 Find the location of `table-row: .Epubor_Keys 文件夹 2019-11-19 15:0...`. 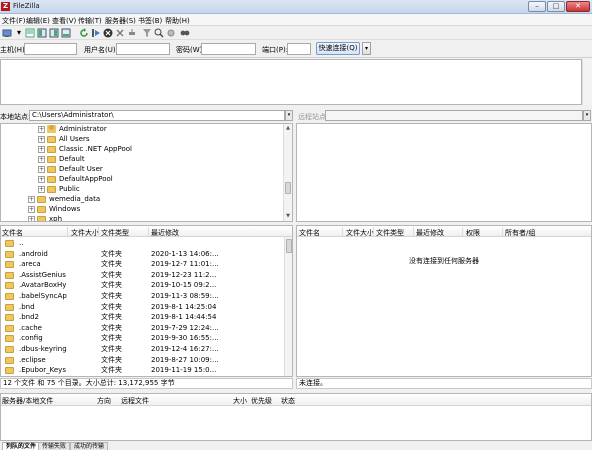

table-row: .Epubor_Keys 文件夹 2019-11-19 15:0... is located at coordinates (146, 370).